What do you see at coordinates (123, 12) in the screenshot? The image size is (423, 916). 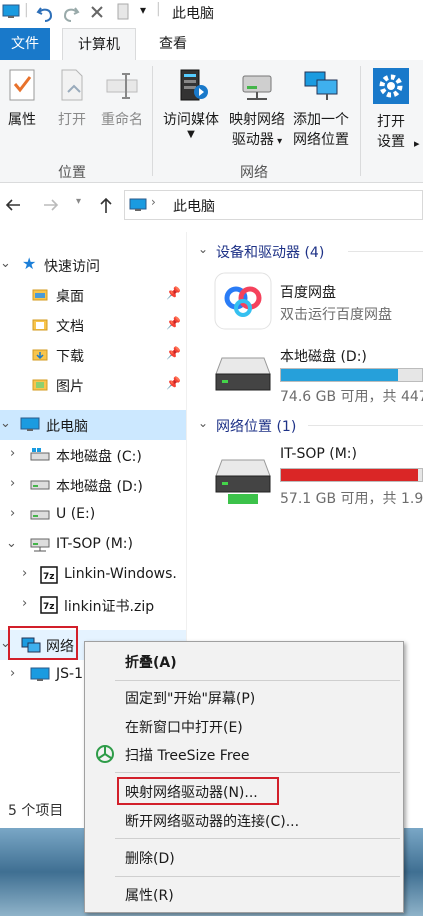 I see `properties-icon` at bounding box center [123, 12].